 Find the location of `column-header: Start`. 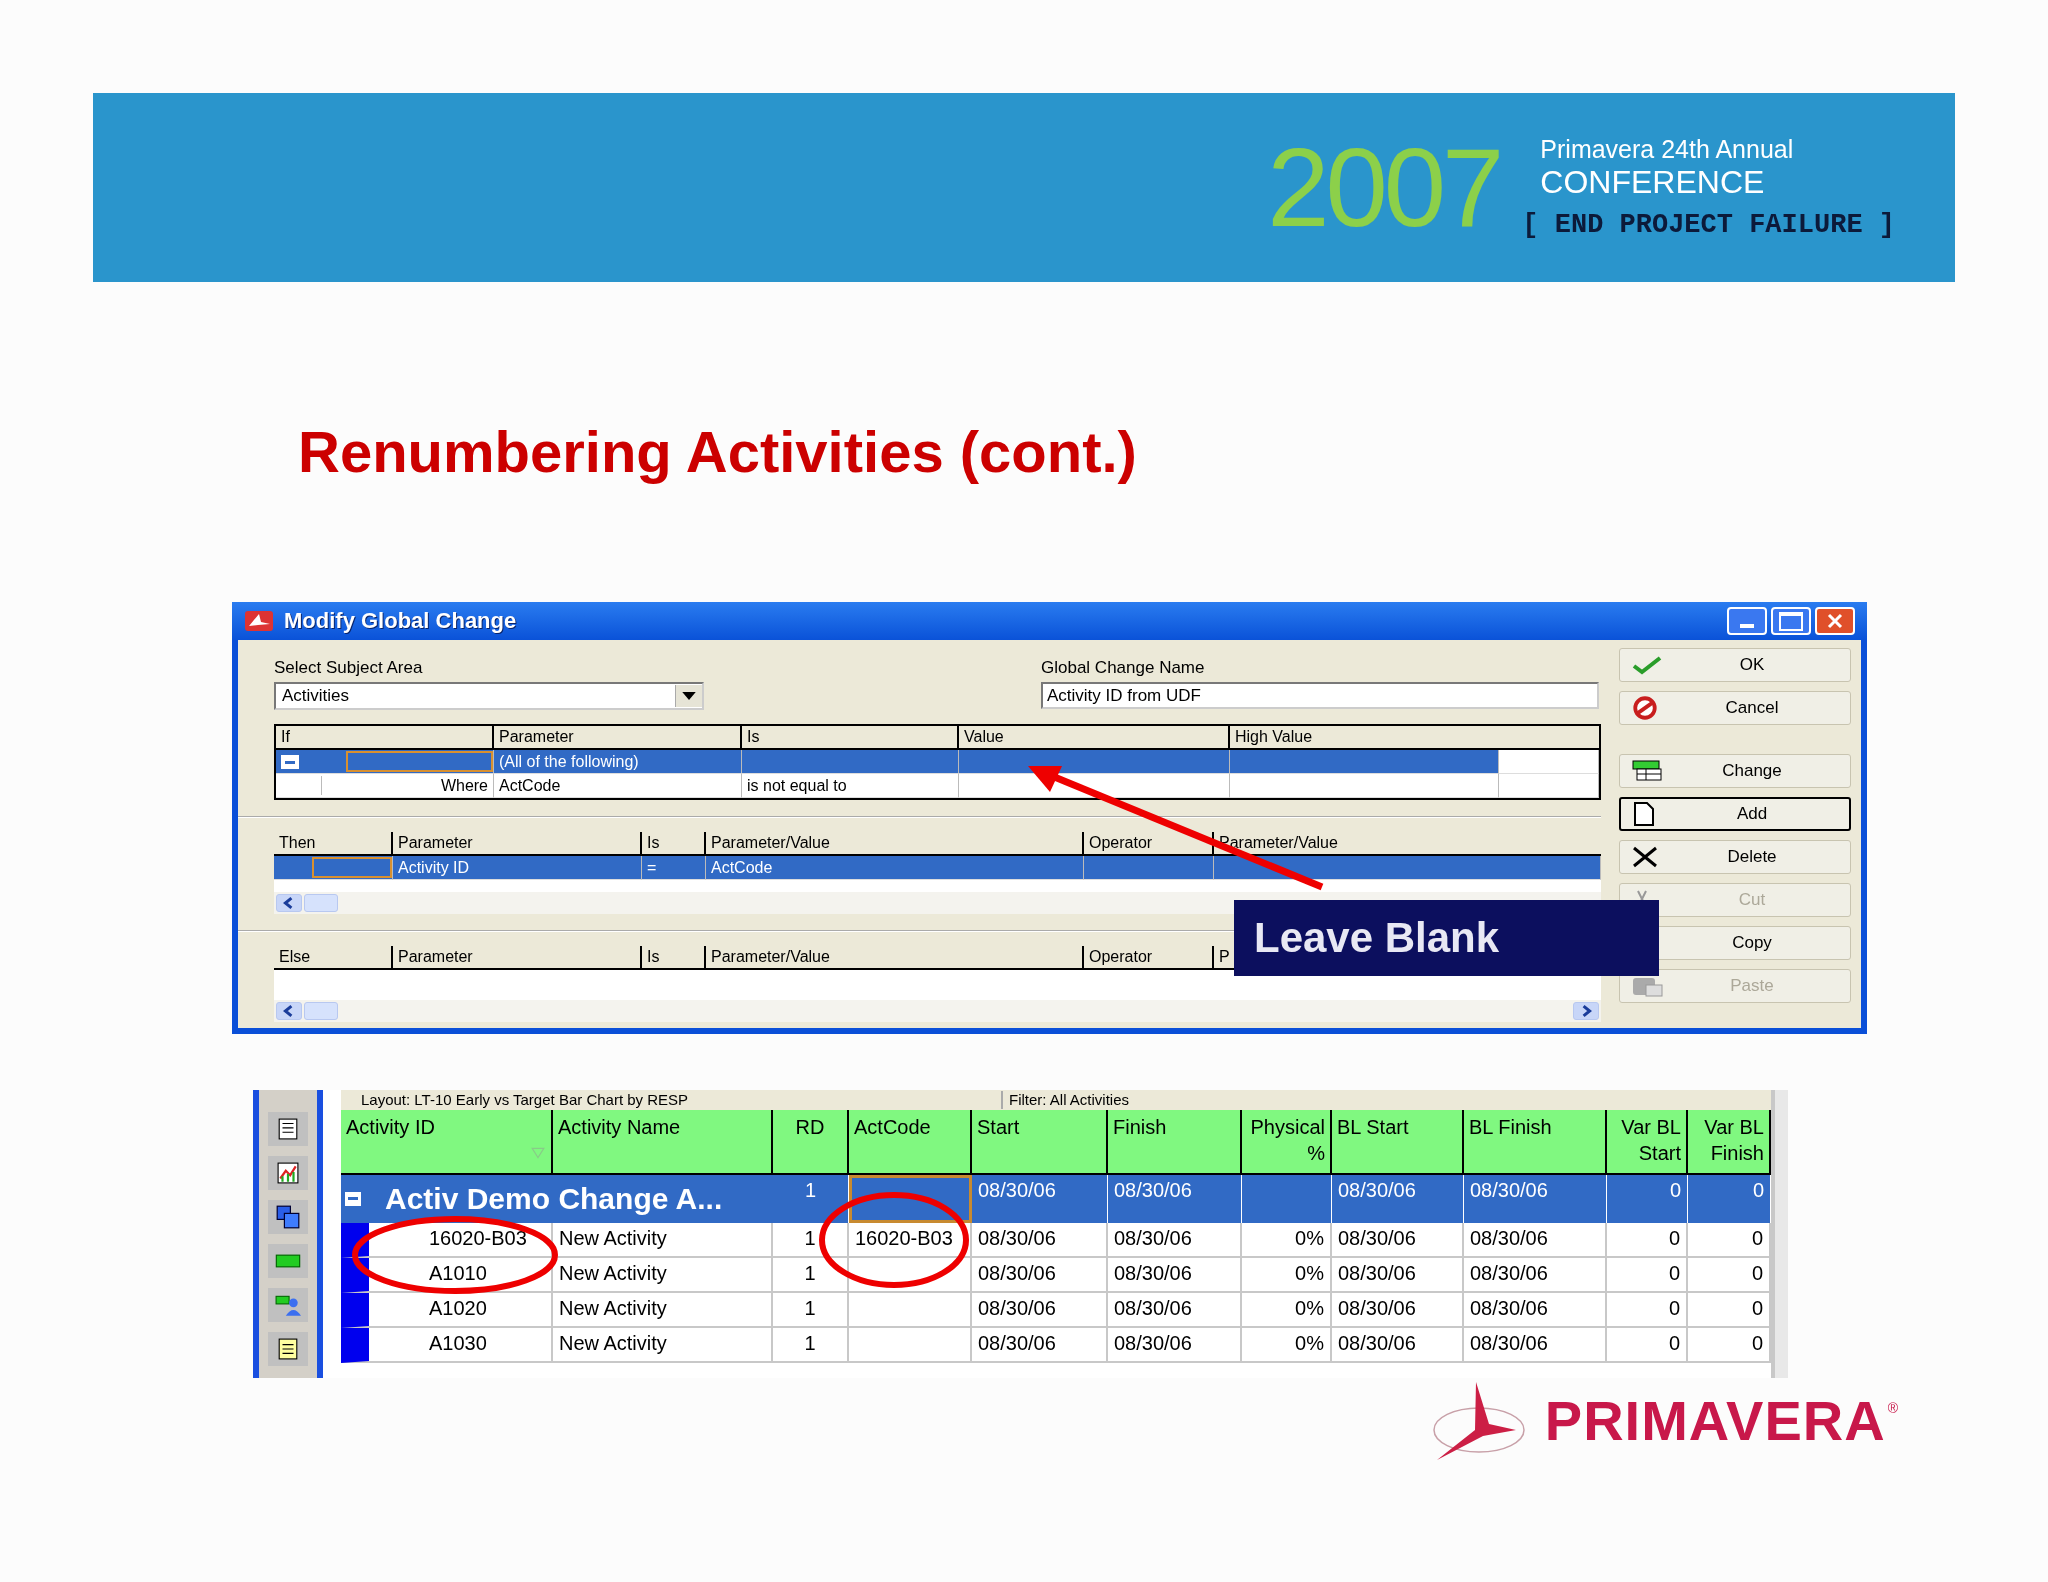

column-header: Start is located at coordinates (1040, 1142).